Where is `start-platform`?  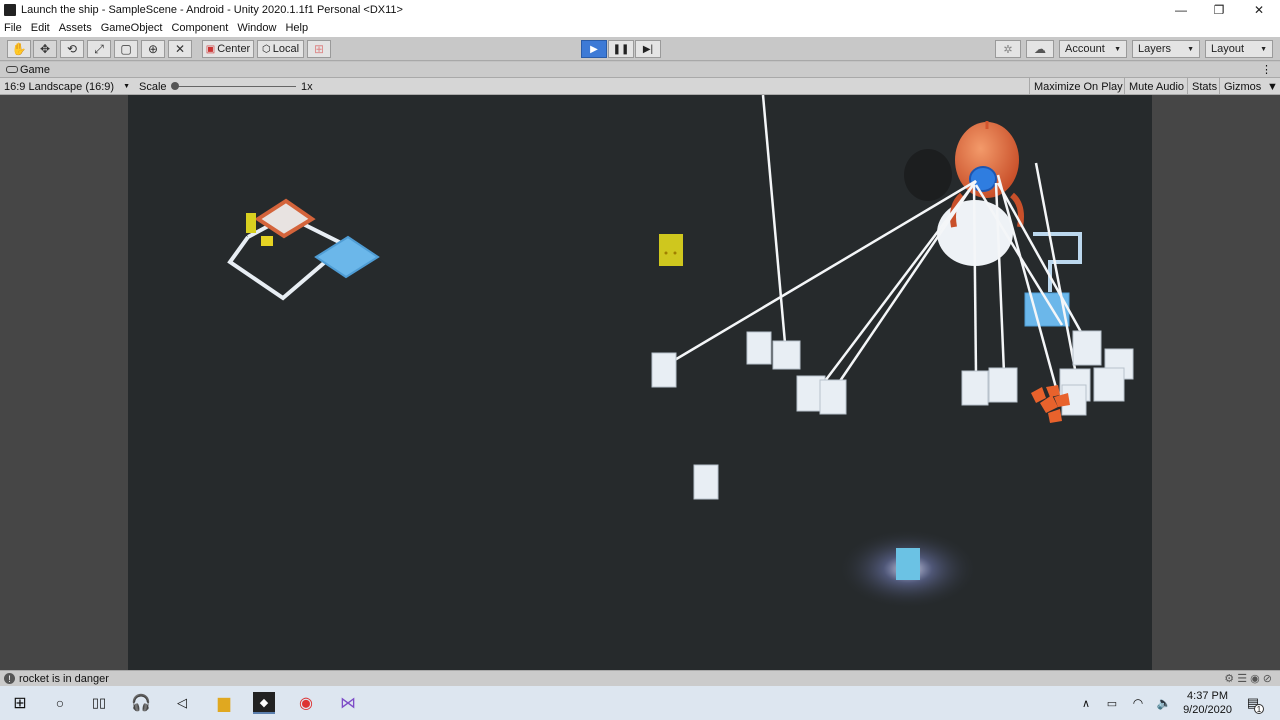 start-platform is located at coordinates (303, 249).